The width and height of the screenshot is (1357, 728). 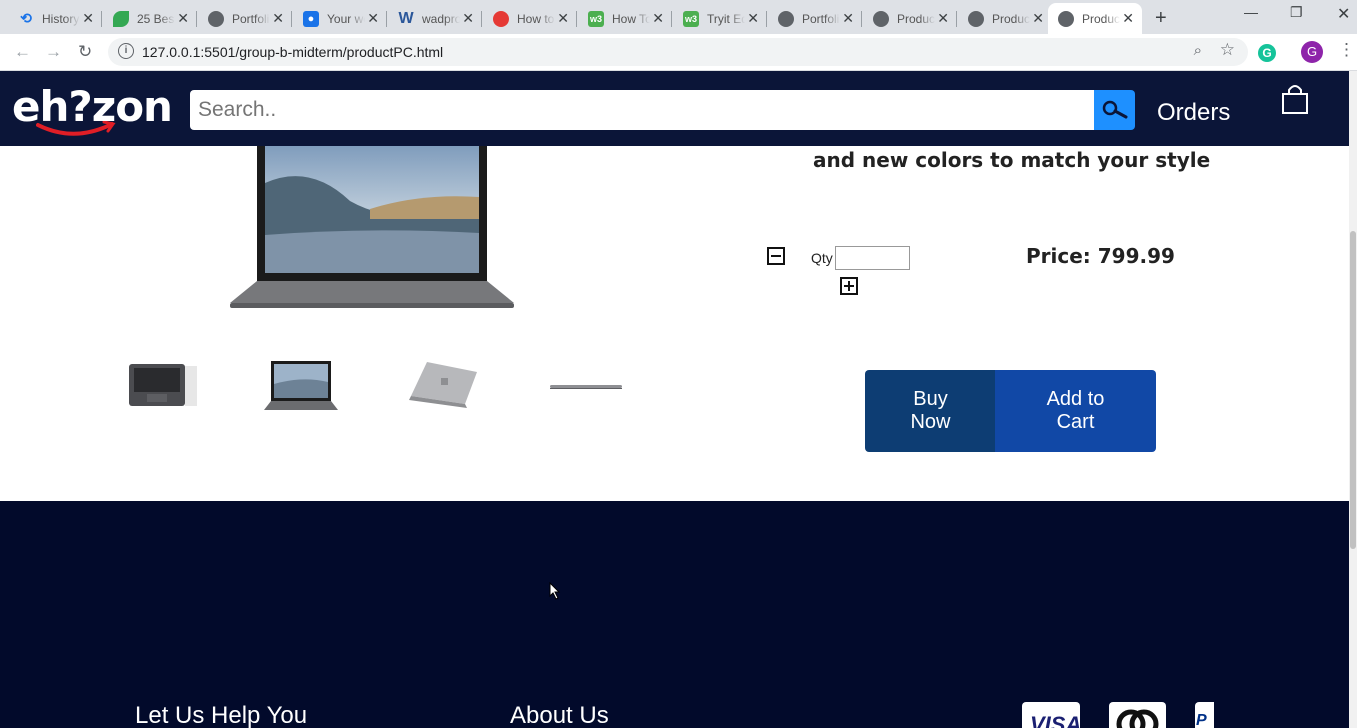 What do you see at coordinates (156, 18) in the screenshot?
I see `tab-title: 25 Best` at bounding box center [156, 18].